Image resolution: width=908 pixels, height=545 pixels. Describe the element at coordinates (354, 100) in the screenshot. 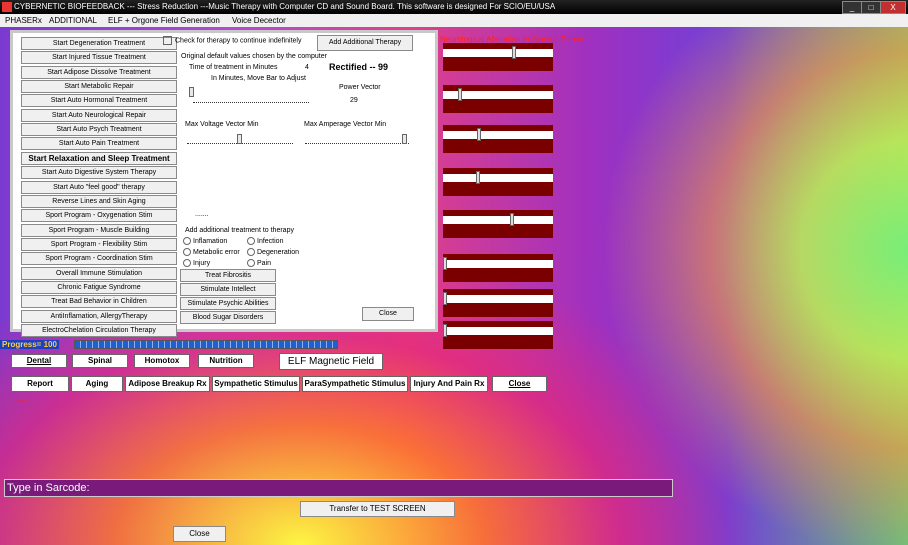

I see `power-vector-value: 29` at that location.